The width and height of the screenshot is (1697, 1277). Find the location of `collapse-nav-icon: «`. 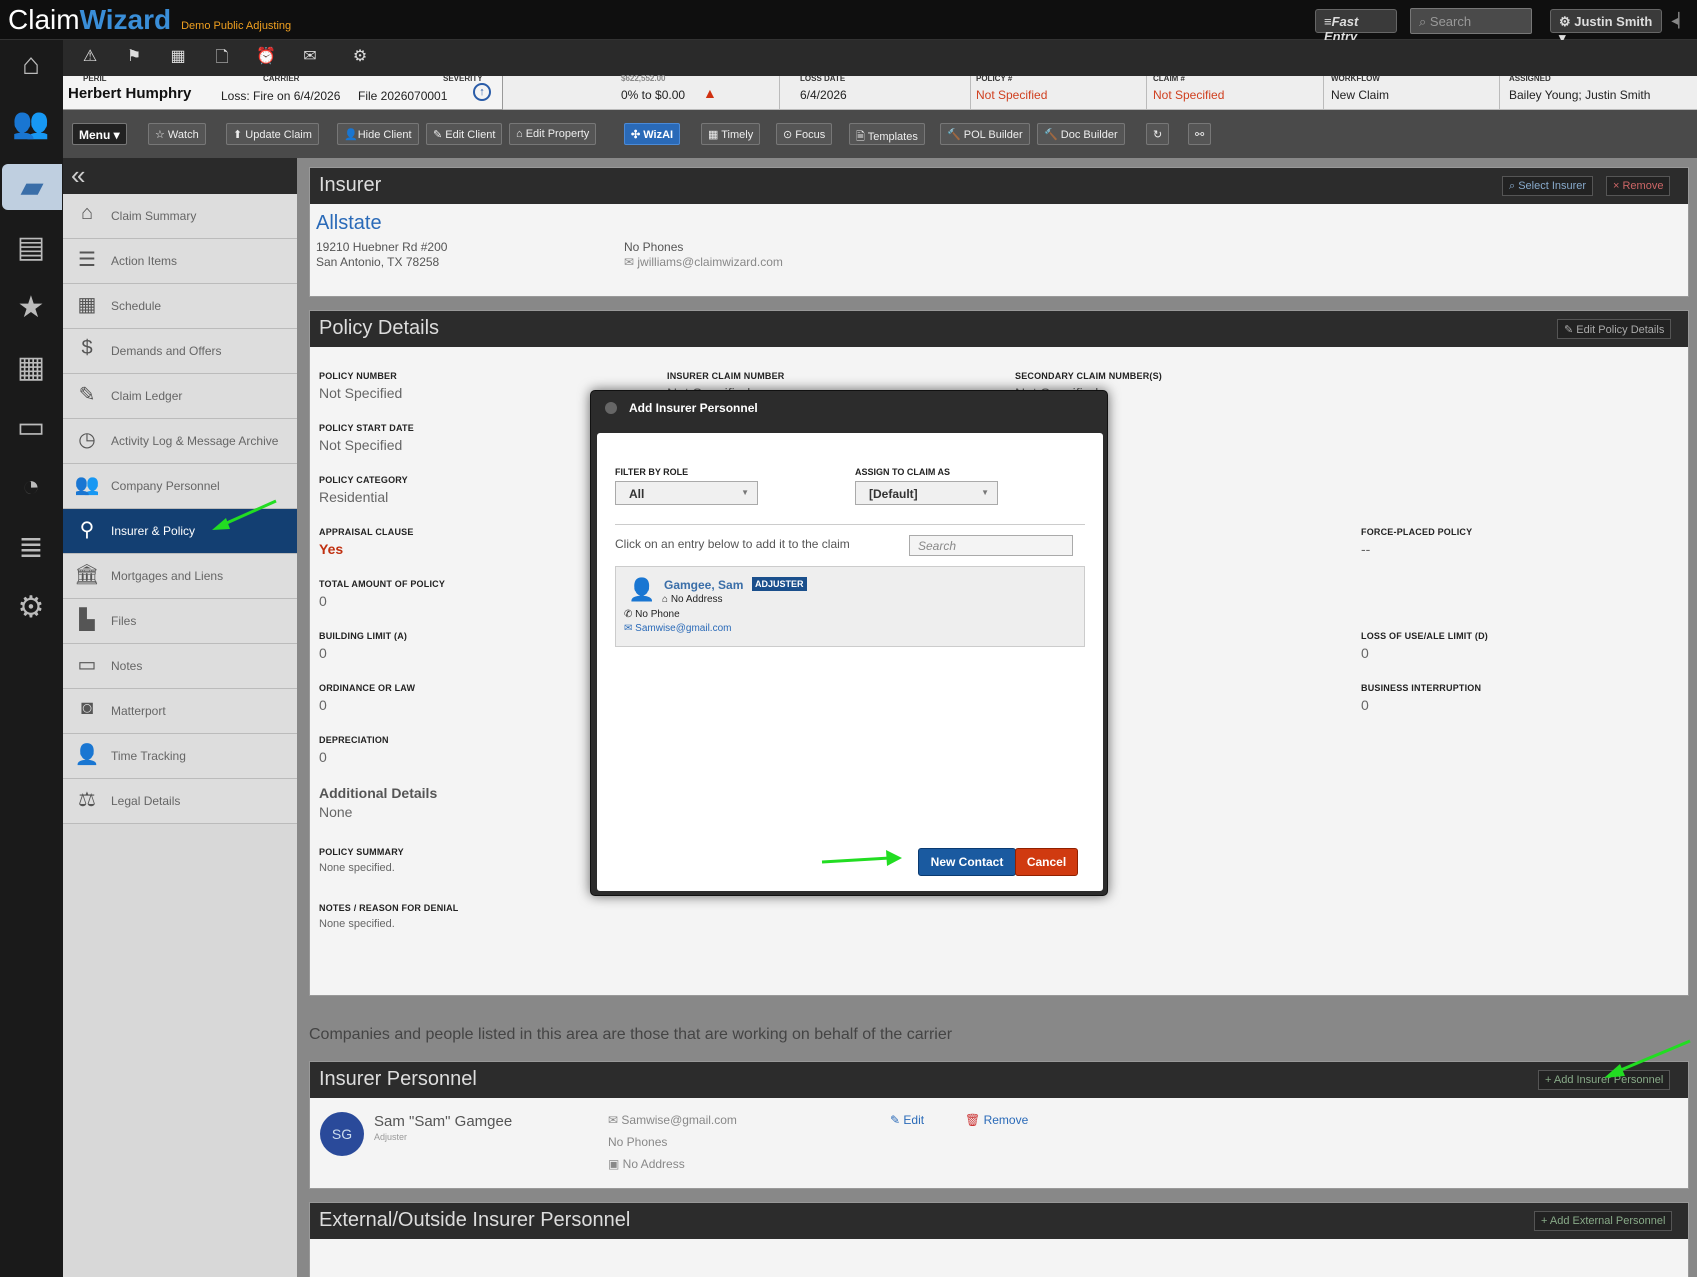

collapse-nav-icon: « is located at coordinates (180, 176).